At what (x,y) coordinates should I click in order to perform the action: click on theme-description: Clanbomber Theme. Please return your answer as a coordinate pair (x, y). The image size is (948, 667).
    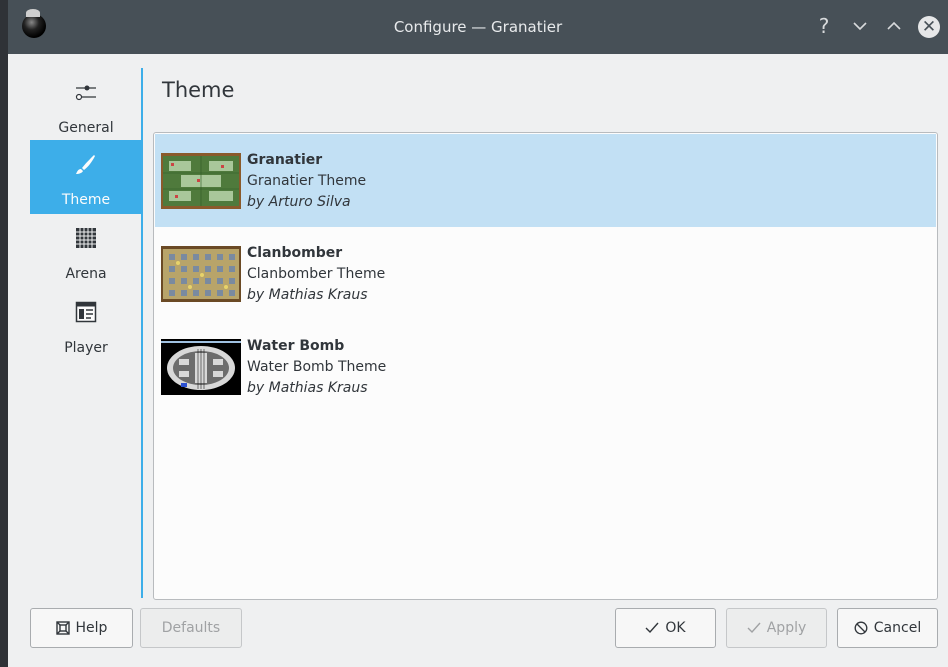
    Looking at the image, I should click on (316, 274).